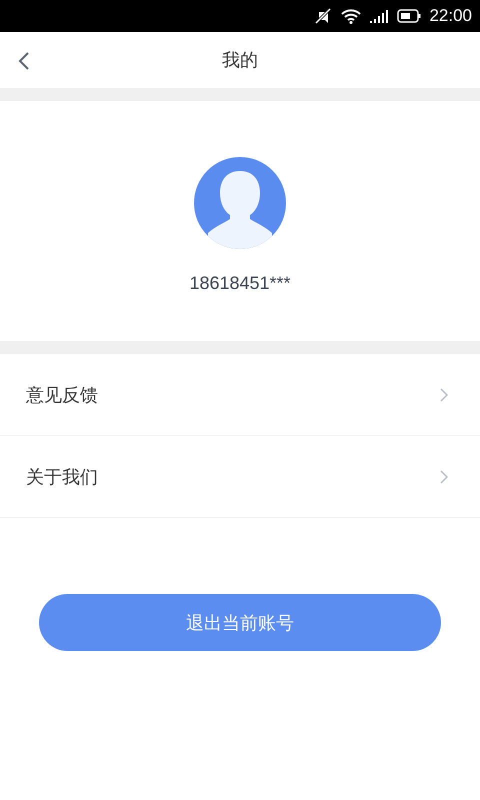 The height and width of the screenshot is (800, 480). Describe the element at coordinates (323, 16) in the screenshot. I see `mute-icon` at that location.